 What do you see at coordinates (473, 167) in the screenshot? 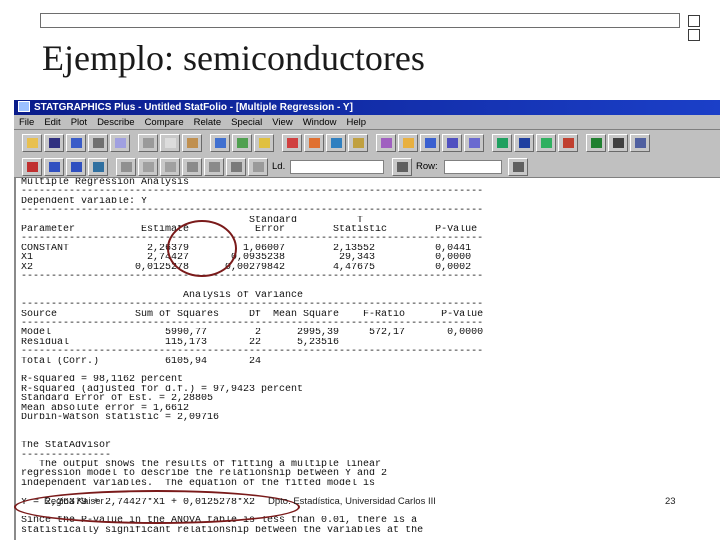
I see `row-field` at bounding box center [473, 167].